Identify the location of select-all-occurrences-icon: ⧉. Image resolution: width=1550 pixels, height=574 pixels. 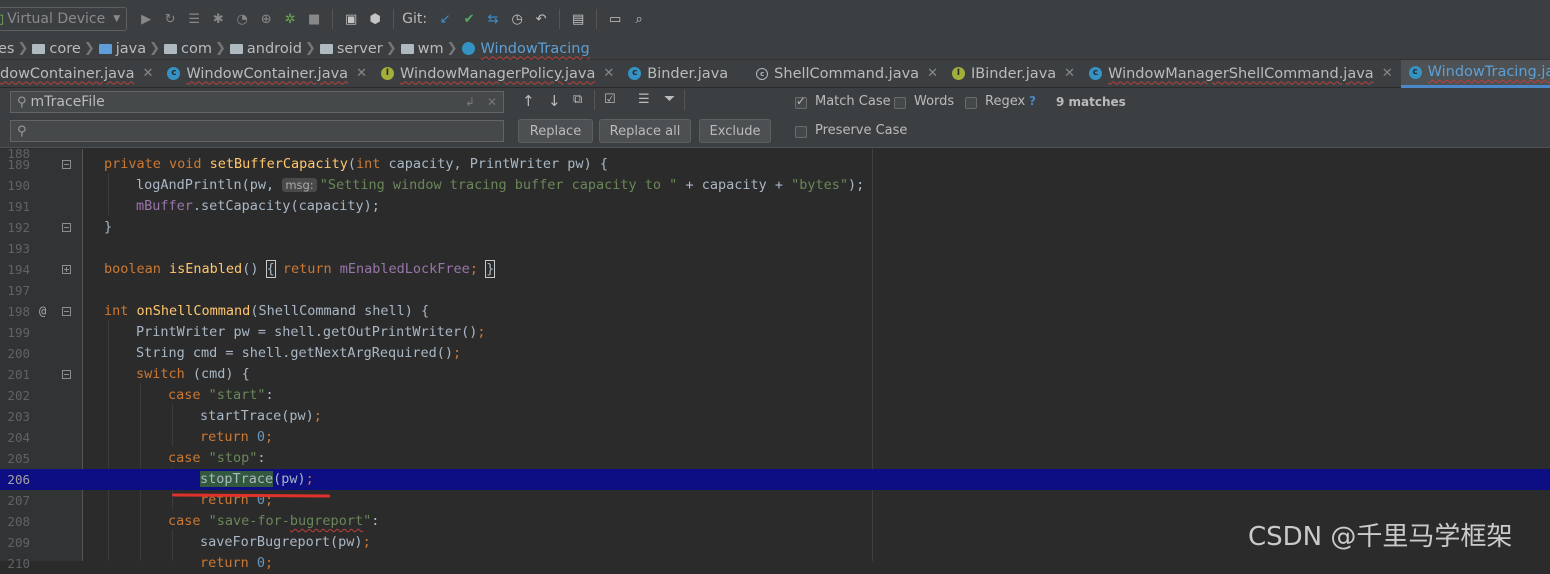
(577, 99).